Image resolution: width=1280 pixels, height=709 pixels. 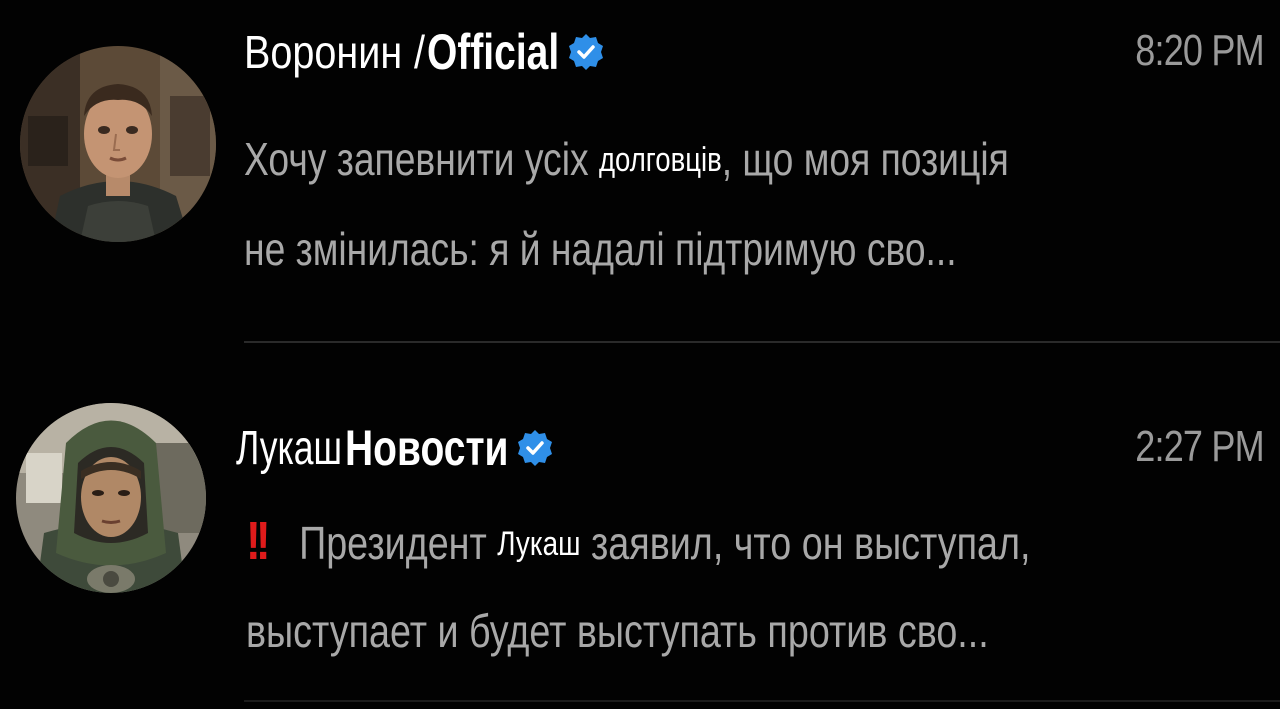 I want to click on highlighted-word: Лукаш, so click(x=539, y=544).